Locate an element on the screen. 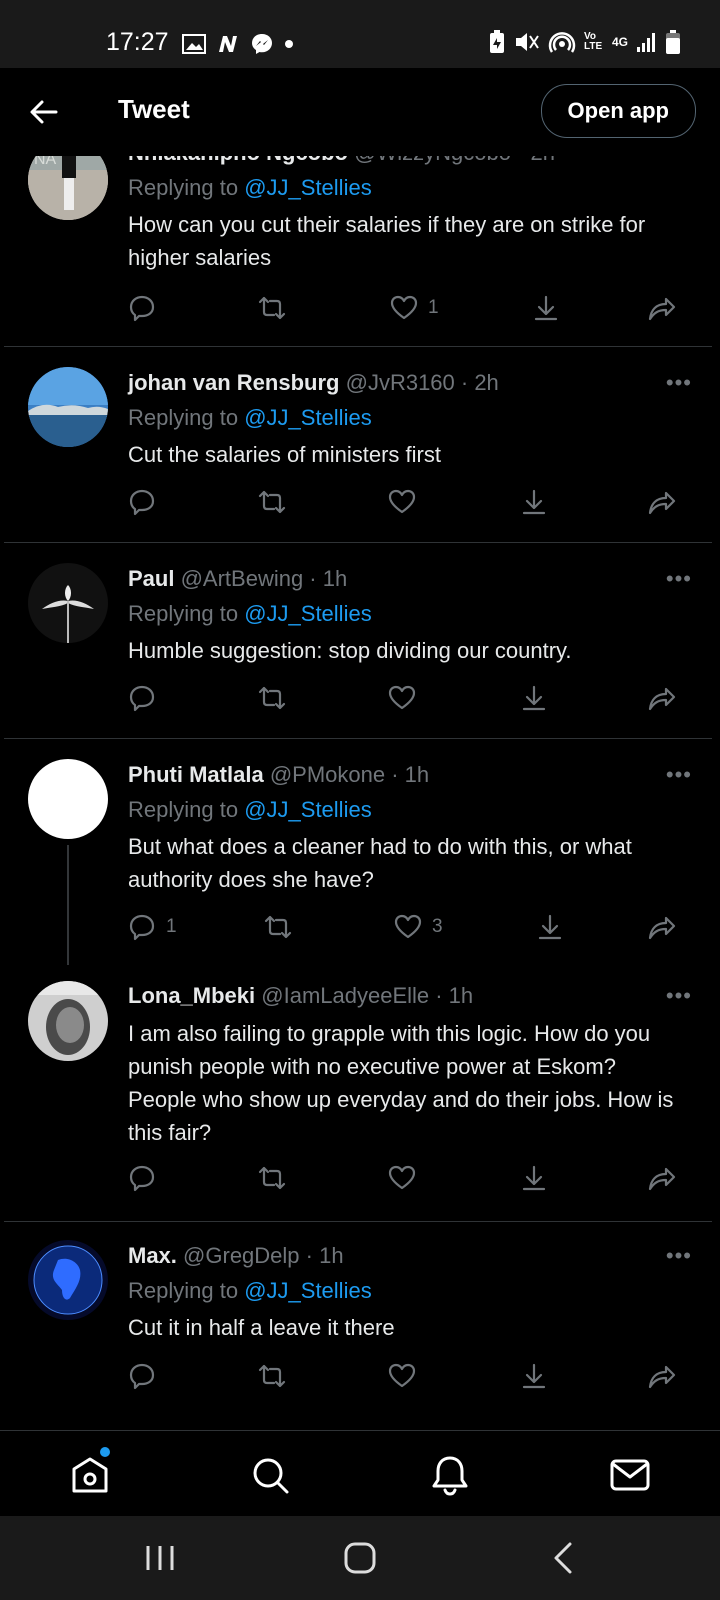  messages-icon is located at coordinates (630, 1475).